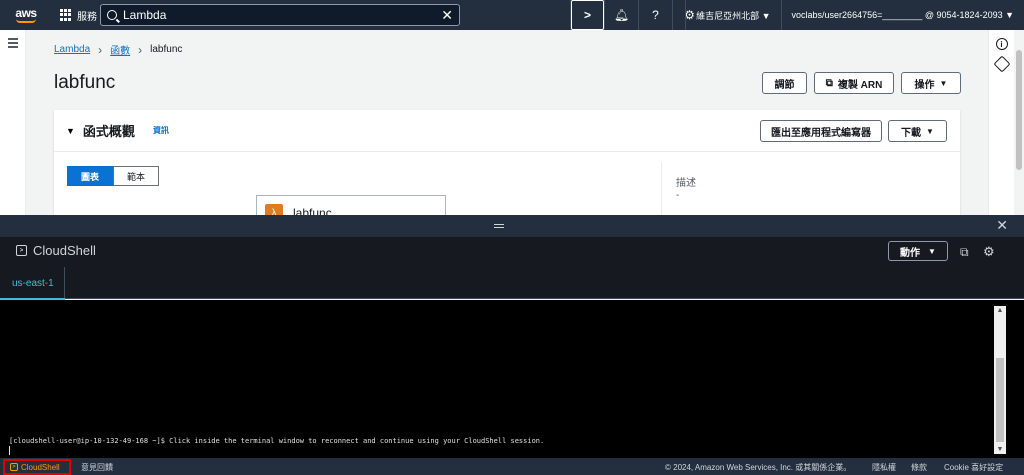 The width and height of the screenshot is (1024, 475). What do you see at coordinates (910, 253) in the screenshot?
I see `cloudshell-actions-label: 動作` at bounding box center [910, 253].